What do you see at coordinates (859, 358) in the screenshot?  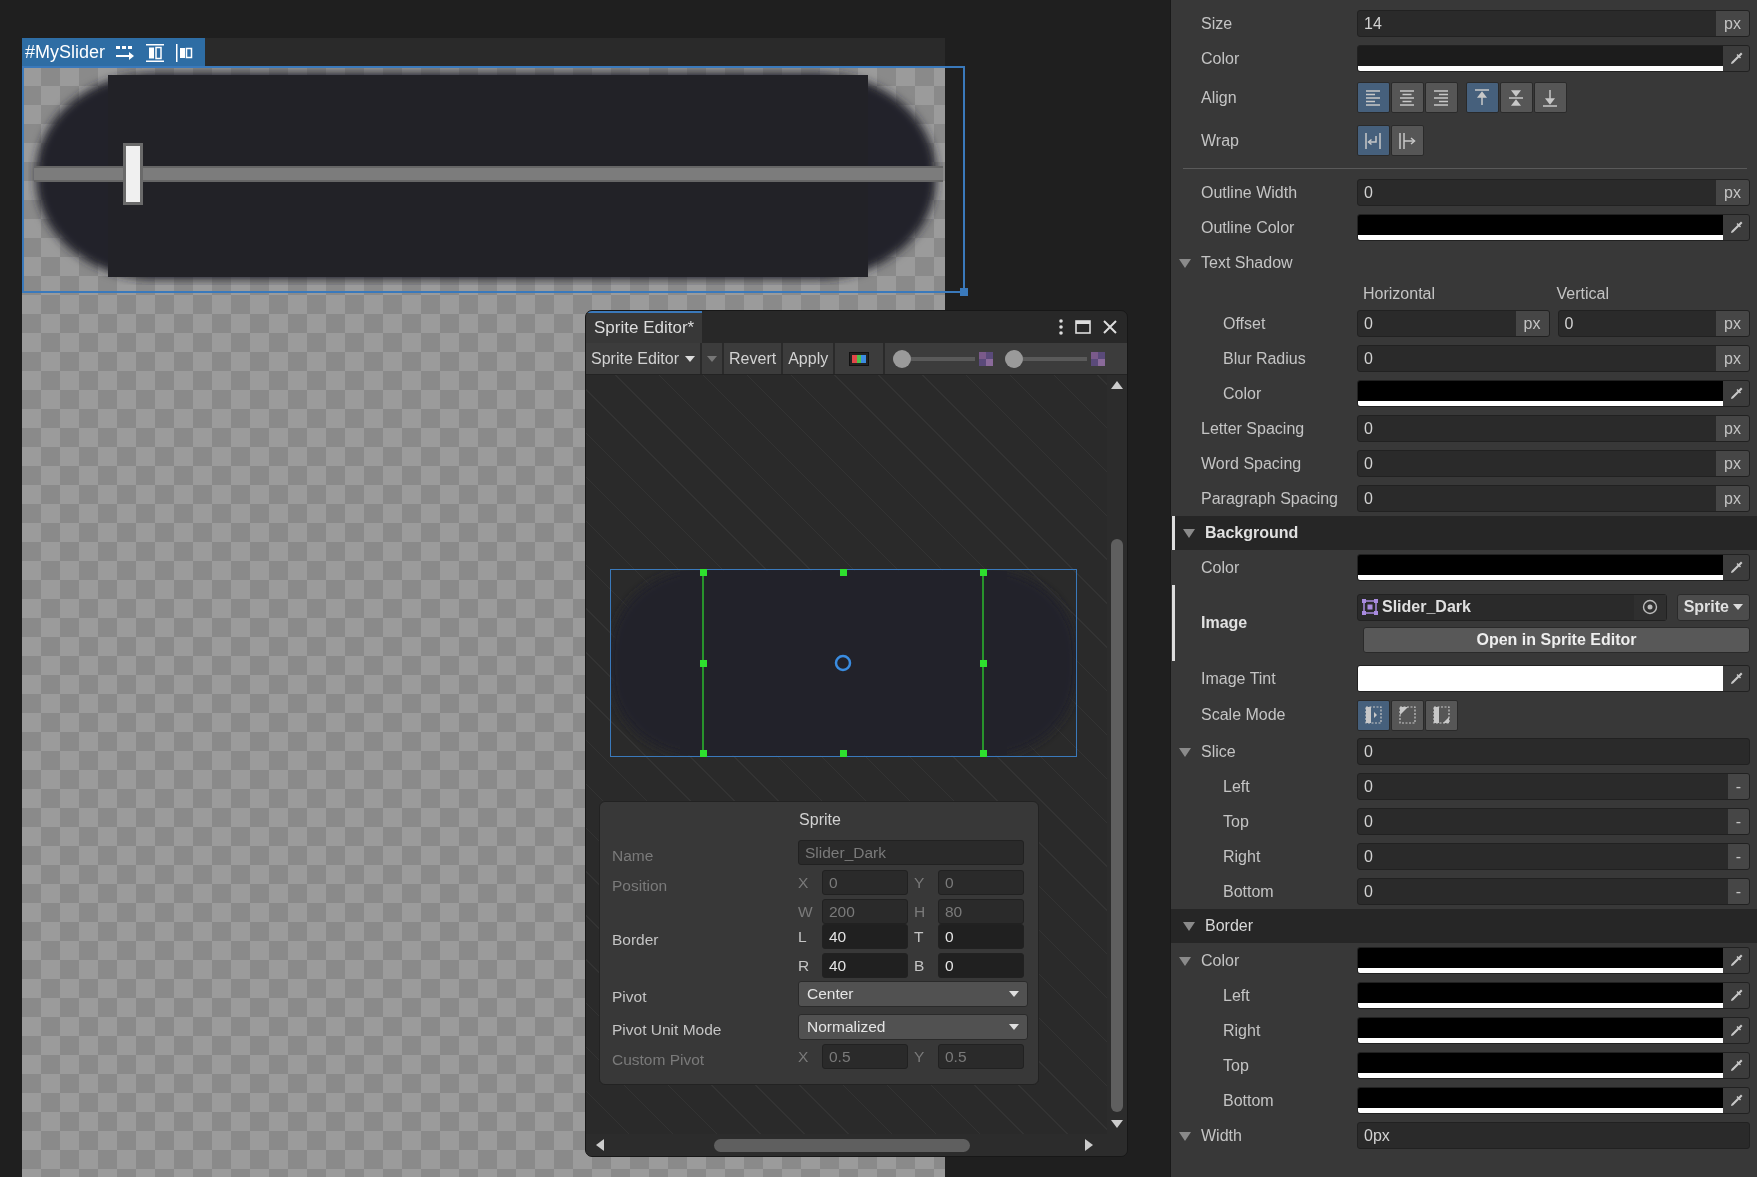 I see `color-channels-icon` at bounding box center [859, 358].